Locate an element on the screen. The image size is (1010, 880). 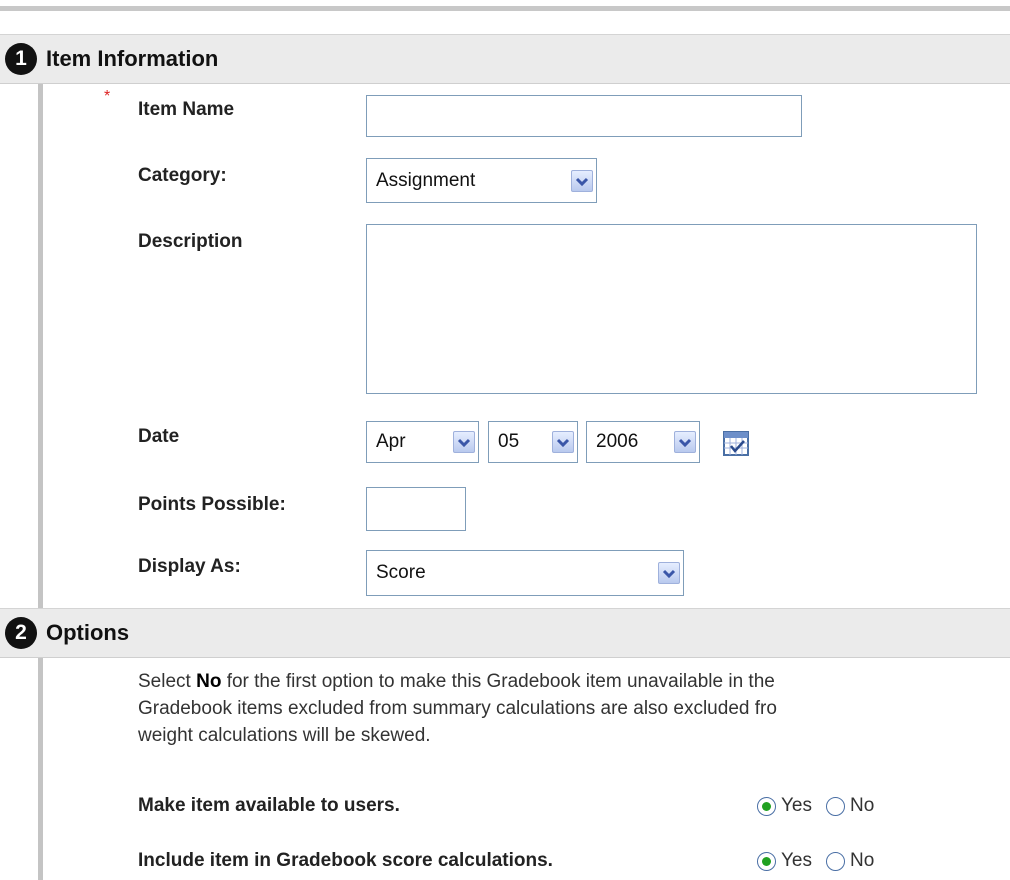
options-description-line-3: weight calculations will be skewed. is located at coordinates (284, 735).